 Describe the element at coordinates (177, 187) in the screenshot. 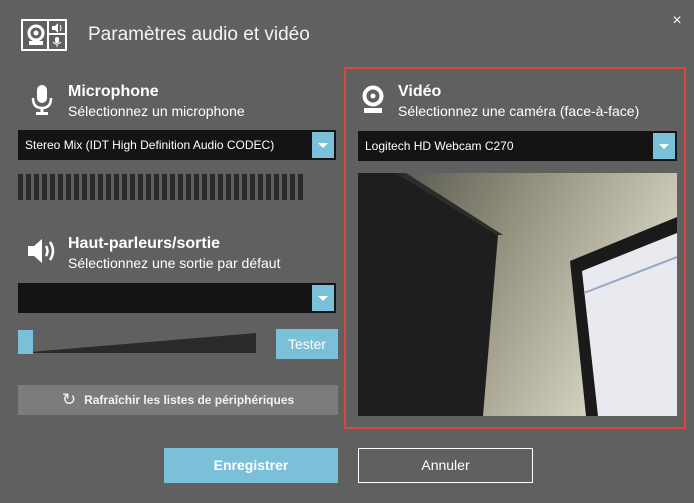

I see `mic-level-meter` at that location.